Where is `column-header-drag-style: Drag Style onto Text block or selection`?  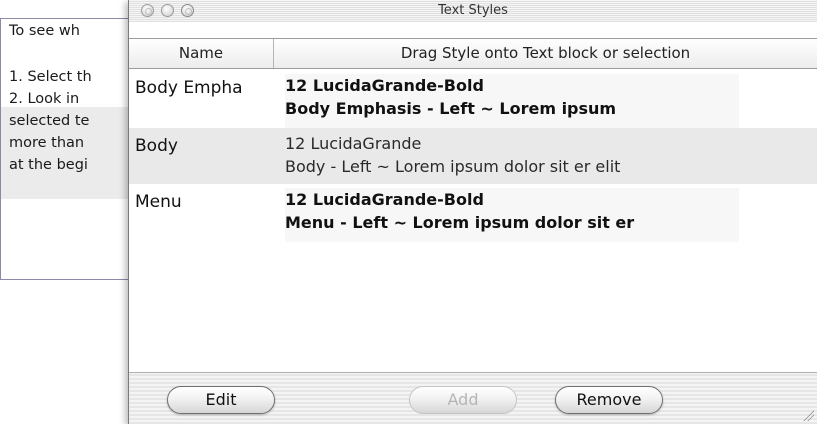
column-header-drag-style: Drag Style onto Text block or selection is located at coordinates (545, 53).